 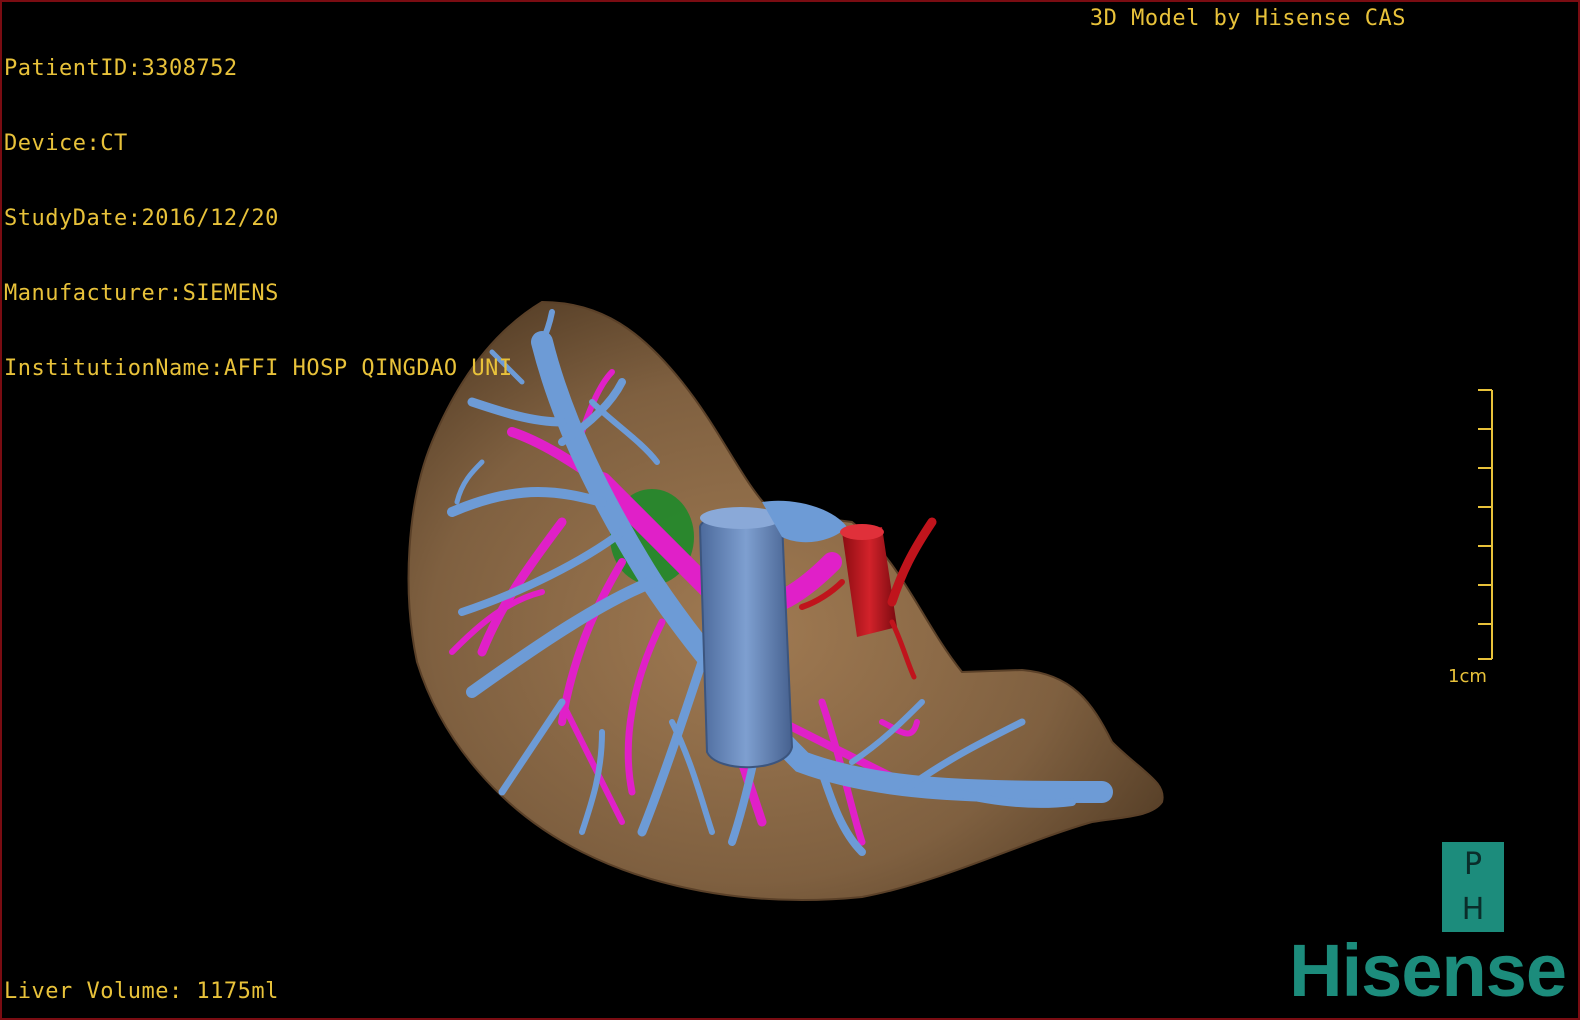 What do you see at coordinates (141, 991) in the screenshot?
I see `liver-volume-text: Liver Volume: 1175ml` at bounding box center [141, 991].